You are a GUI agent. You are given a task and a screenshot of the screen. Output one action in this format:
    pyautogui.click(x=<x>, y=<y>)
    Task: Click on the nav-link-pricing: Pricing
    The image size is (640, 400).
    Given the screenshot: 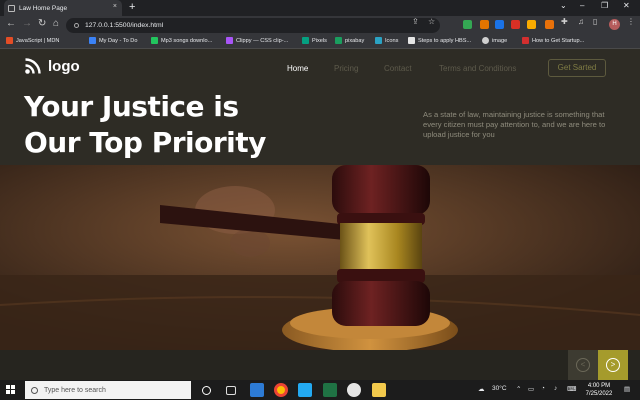 What is the action you would take?
    pyautogui.click(x=346, y=68)
    